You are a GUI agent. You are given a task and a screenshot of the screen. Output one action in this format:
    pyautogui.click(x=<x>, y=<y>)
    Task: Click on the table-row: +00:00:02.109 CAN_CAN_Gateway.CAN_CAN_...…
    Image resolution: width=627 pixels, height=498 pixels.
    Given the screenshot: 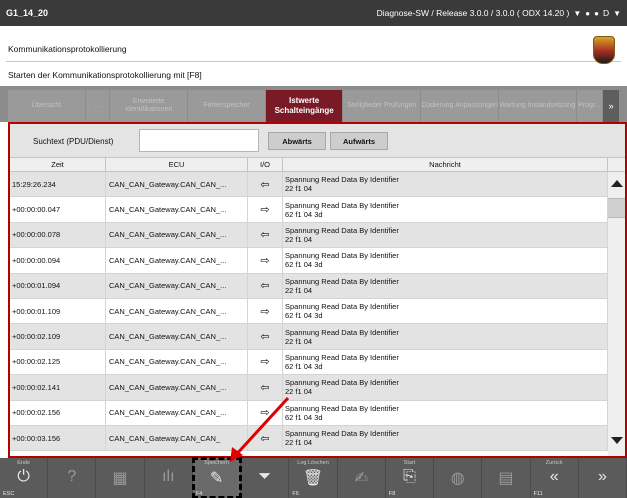 What is the action you would take?
    pyautogui.click(x=309, y=337)
    